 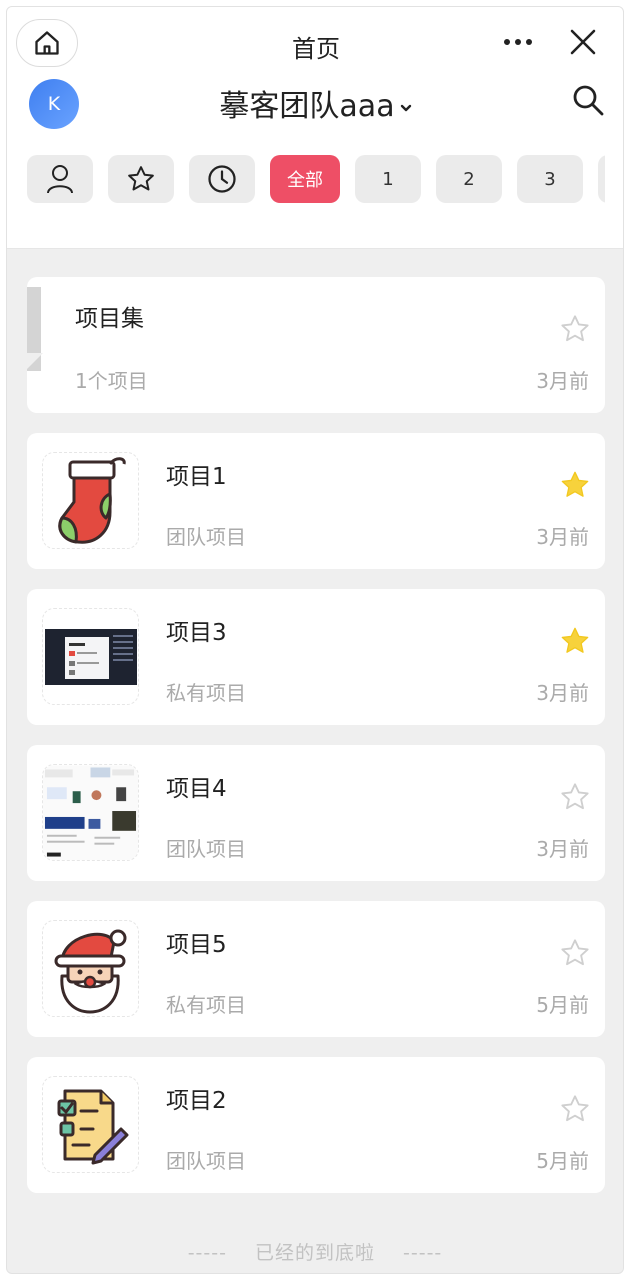 I want to click on project-name: 项目2, so click(x=196, y=1101).